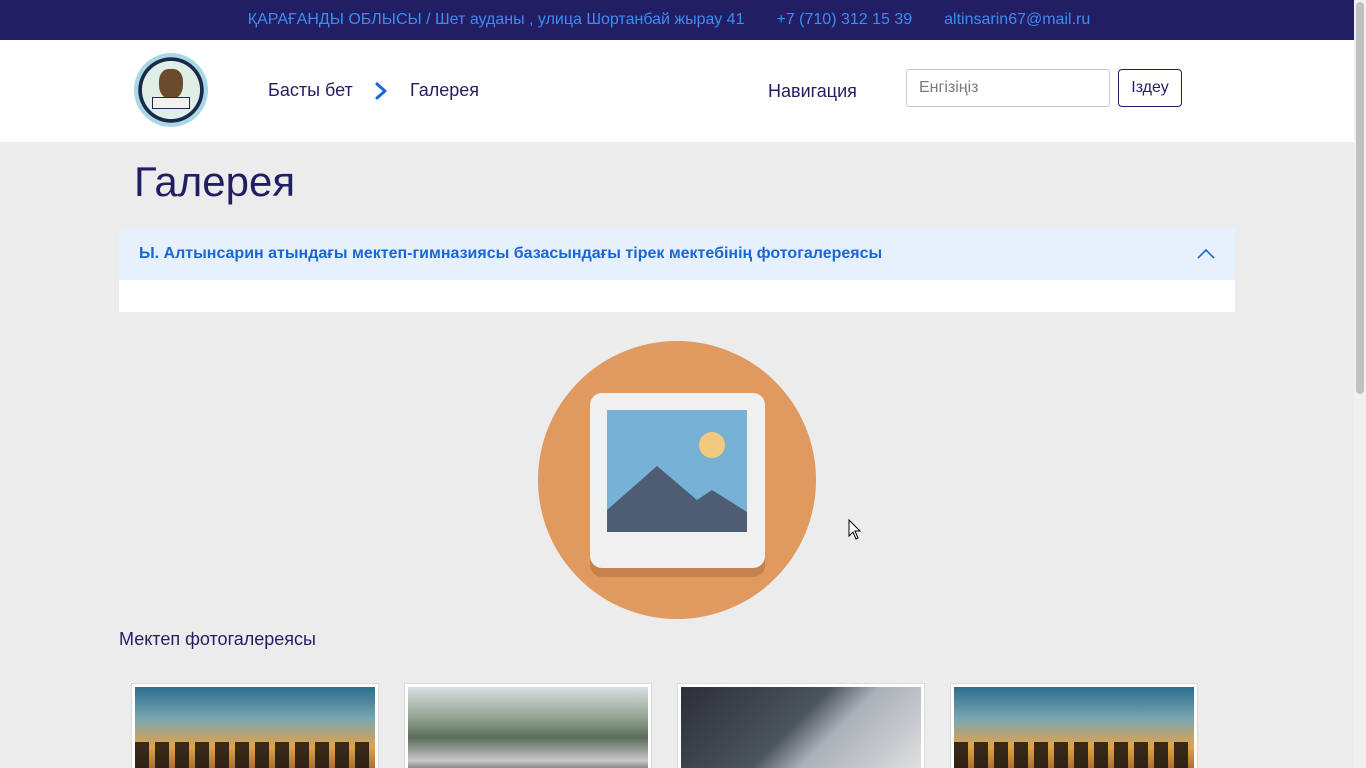  What do you see at coordinates (1360, 198) in the screenshot?
I see `scrollbar-thumb` at bounding box center [1360, 198].